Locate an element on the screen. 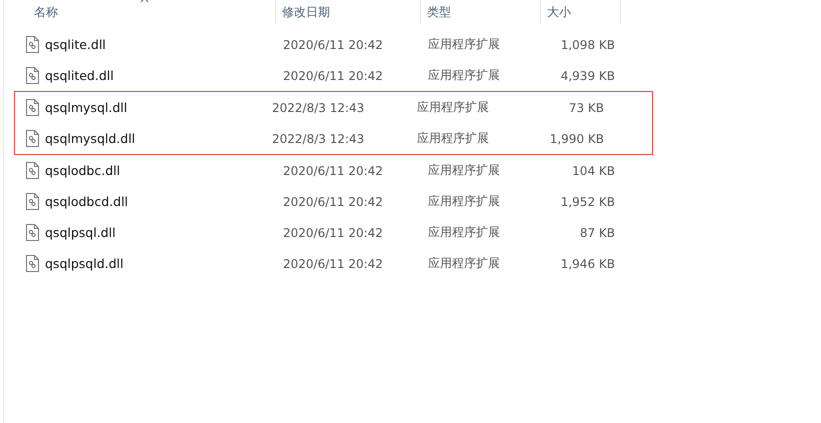 The image size is (821, 423). column-header: 名称 is located at coordinates (46, 12).